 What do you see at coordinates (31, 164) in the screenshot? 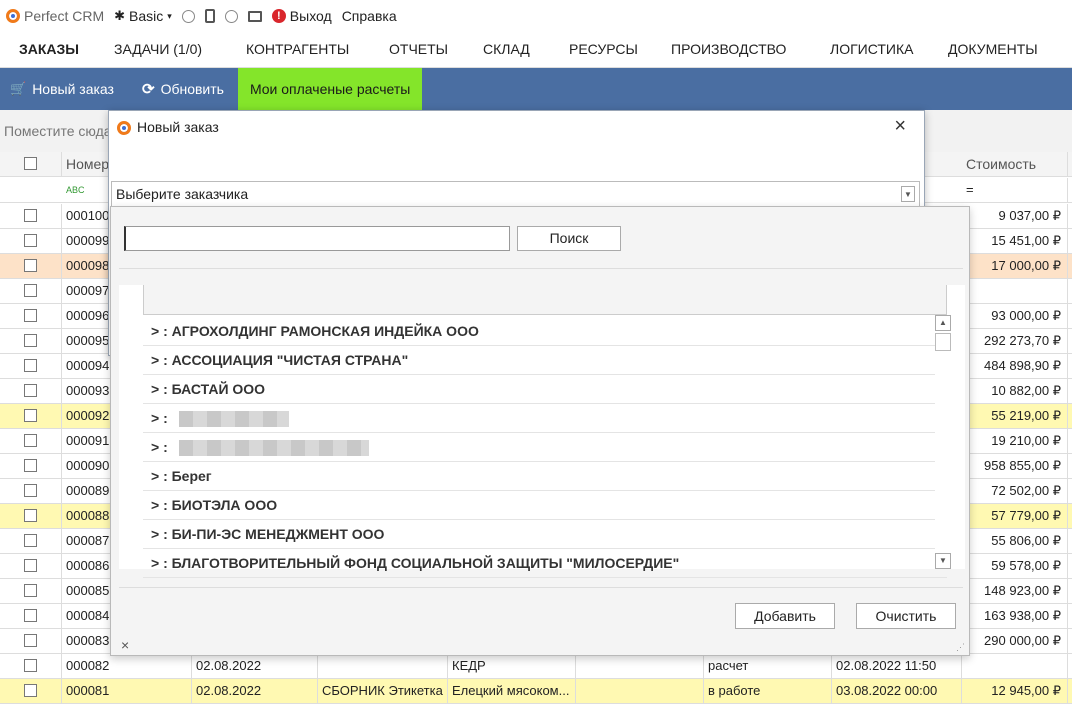
I see `header-select-all` at bounding box center [31, 164].